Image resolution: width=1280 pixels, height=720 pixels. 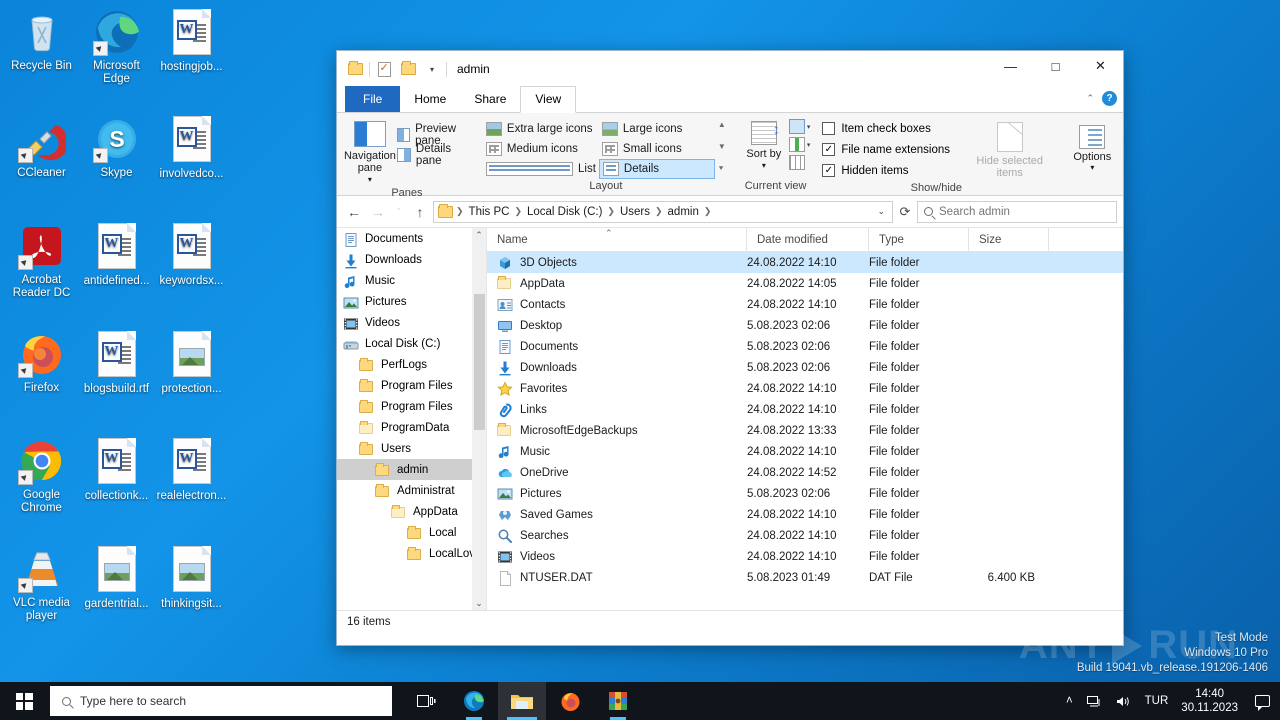 I want to click on tree-node-local: Local, so click(x=411, y=532).